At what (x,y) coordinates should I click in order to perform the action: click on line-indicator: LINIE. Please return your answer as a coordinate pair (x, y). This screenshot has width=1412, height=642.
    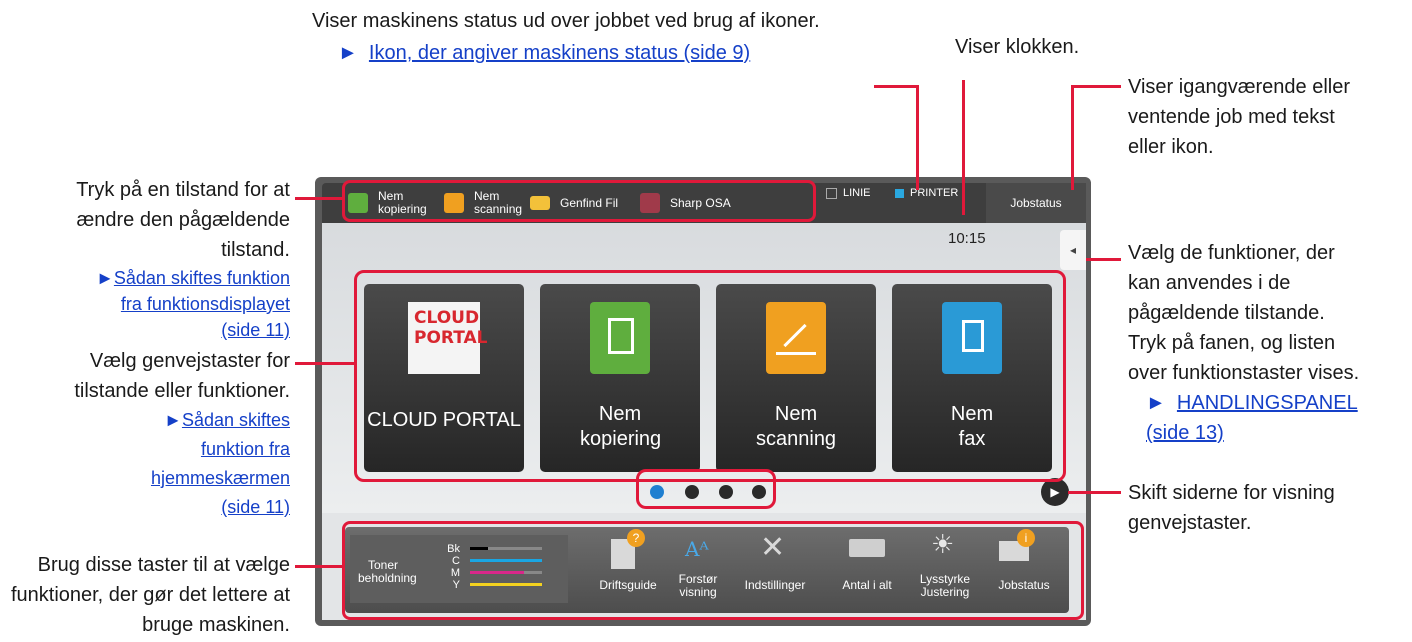
    Looking at the image, I should click on (848, 193).